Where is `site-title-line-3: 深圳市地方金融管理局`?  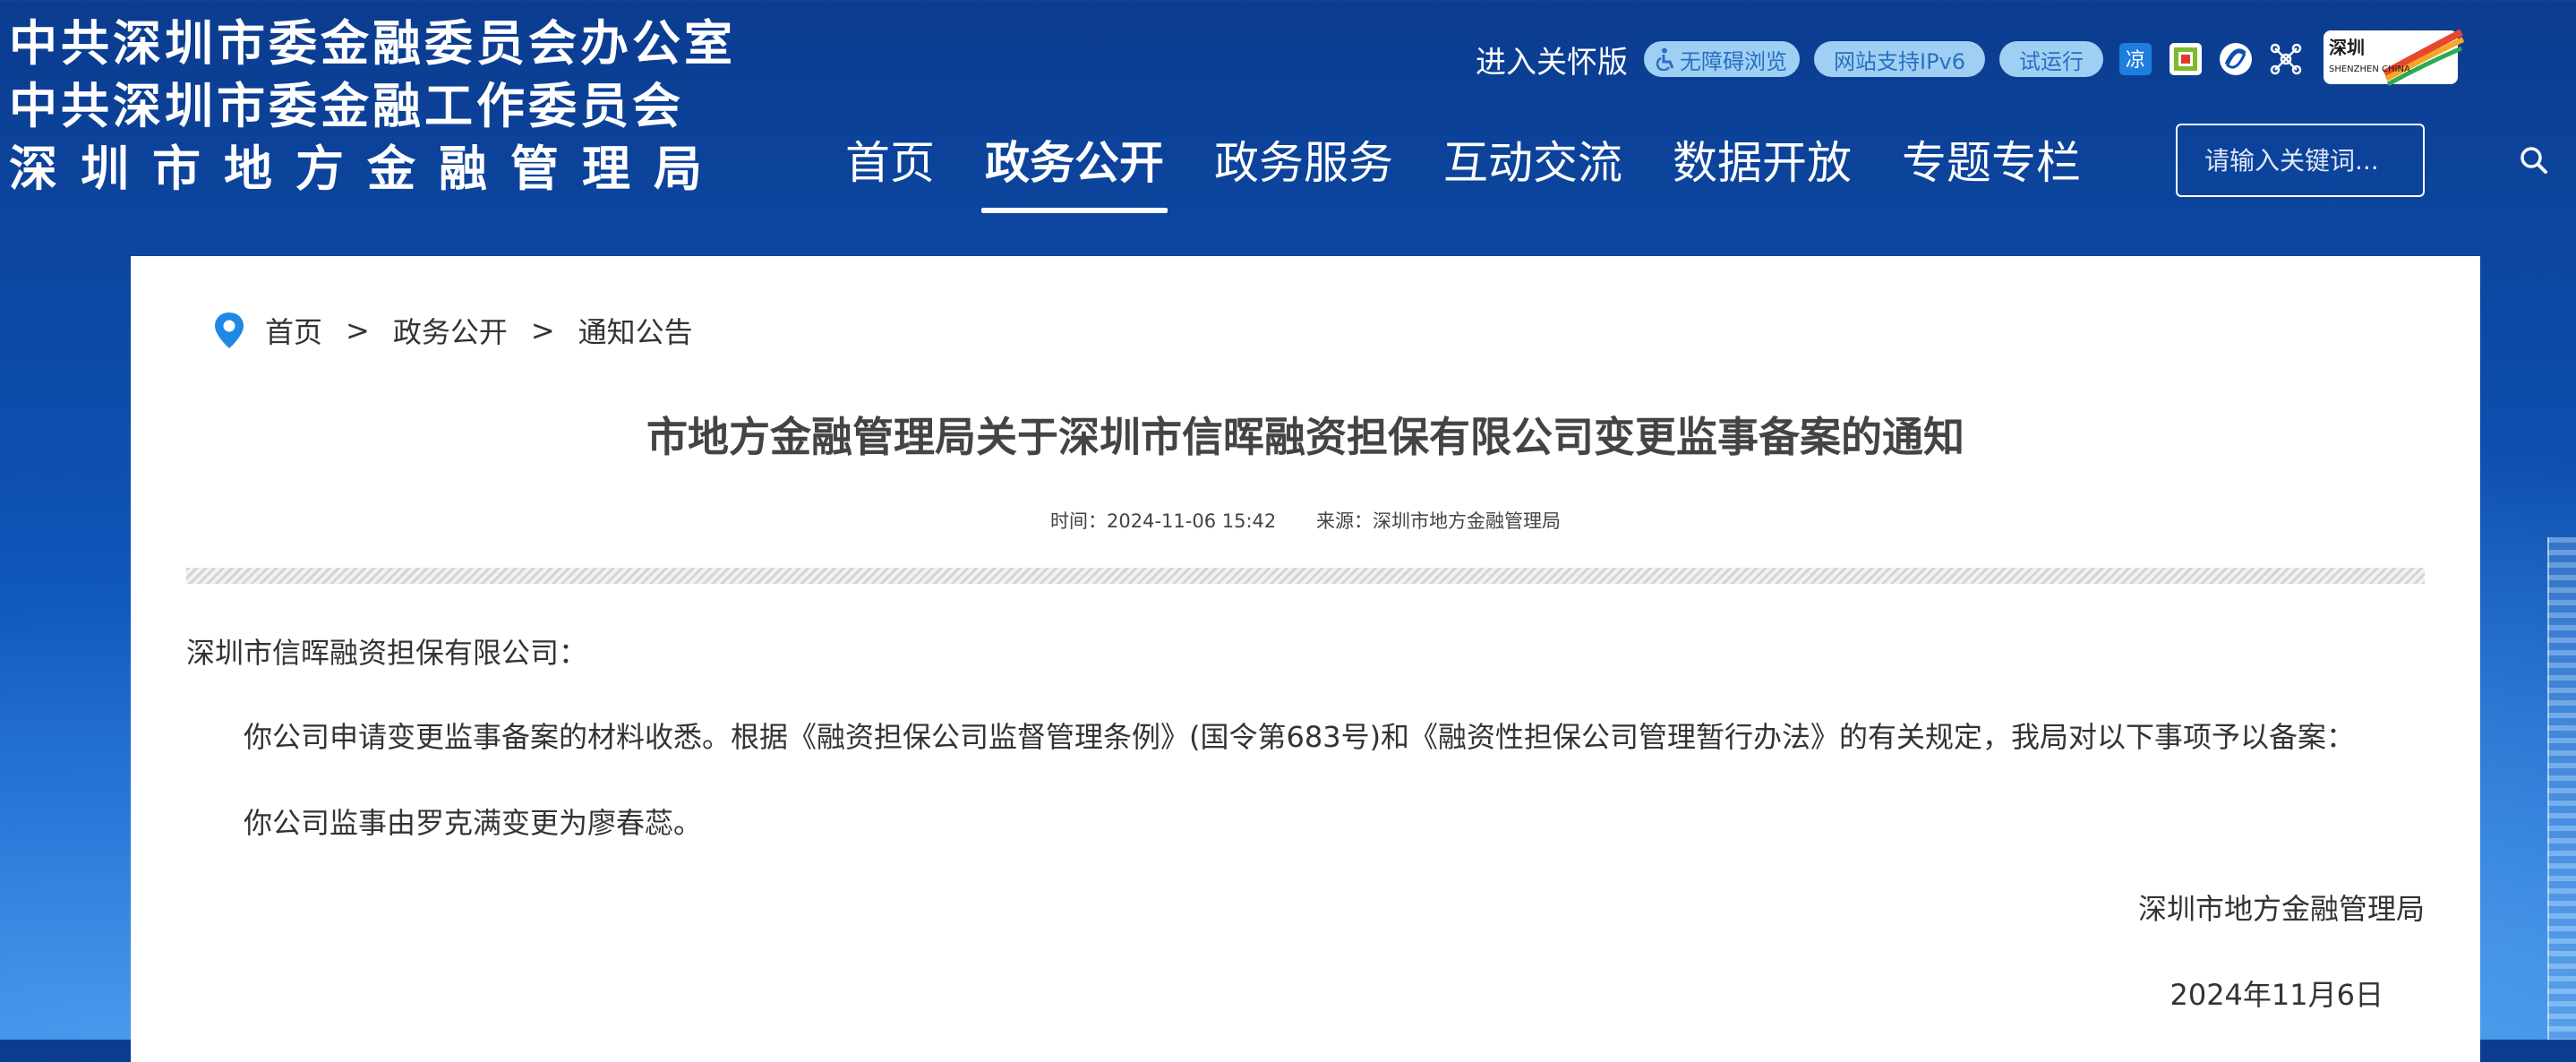 site-title-line-3: 深圳市地方金融管理局 is located at coordinates (367, 169).